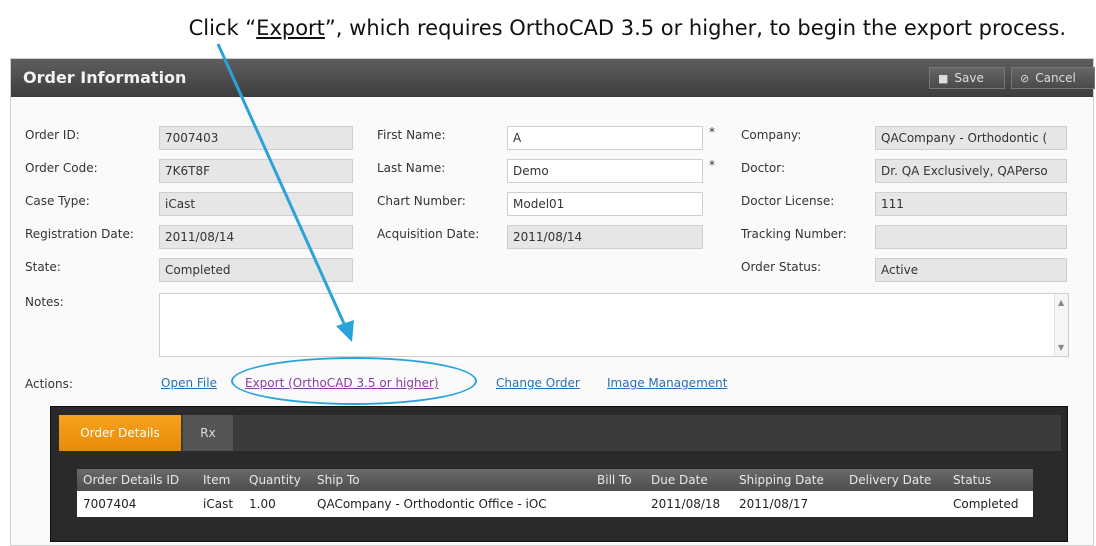  I want to click on doctor-license-label: Doctor License:, so click(788, 201).